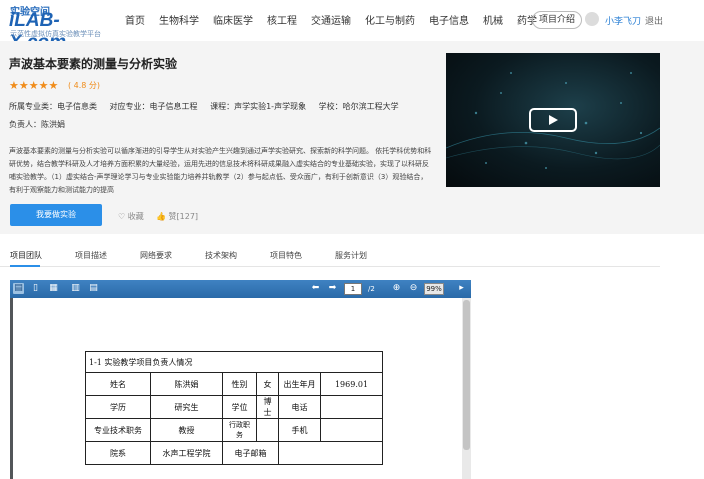  What do you see at coordinates (118, 430) in the screenshot?
I see `table-cell: 专业技术职务` at bounding box center [118, 430].